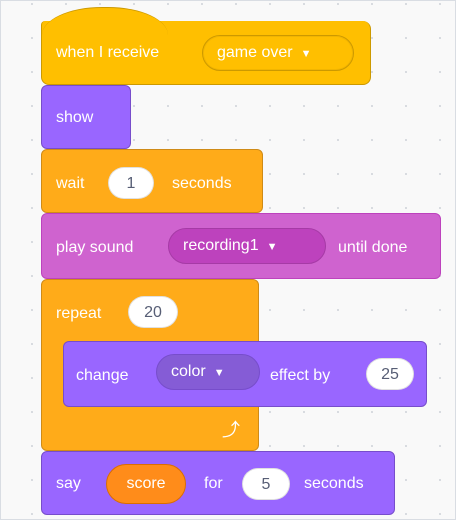  What do you see at coordinates (131, 183) in the screenshot?
I see `wait-seconds-input: 1` at bounding box center [131, 183].